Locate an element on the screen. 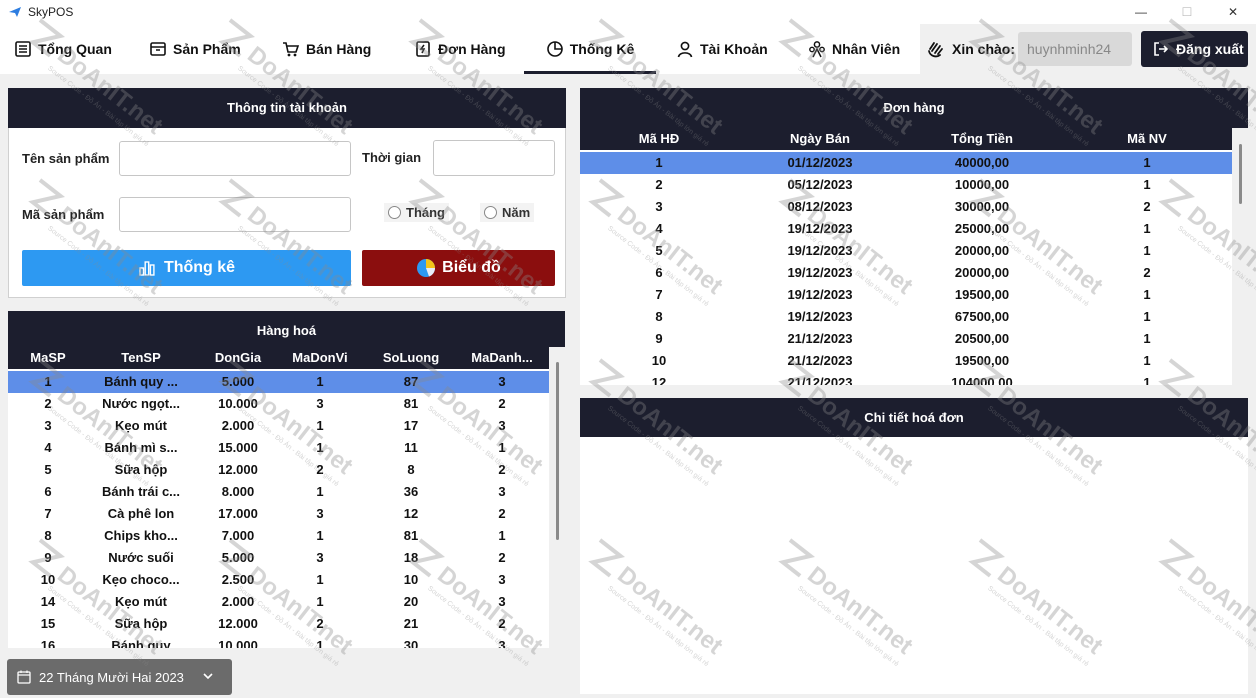  maximize-button: ☐ is located at coordinates (1187, 12).